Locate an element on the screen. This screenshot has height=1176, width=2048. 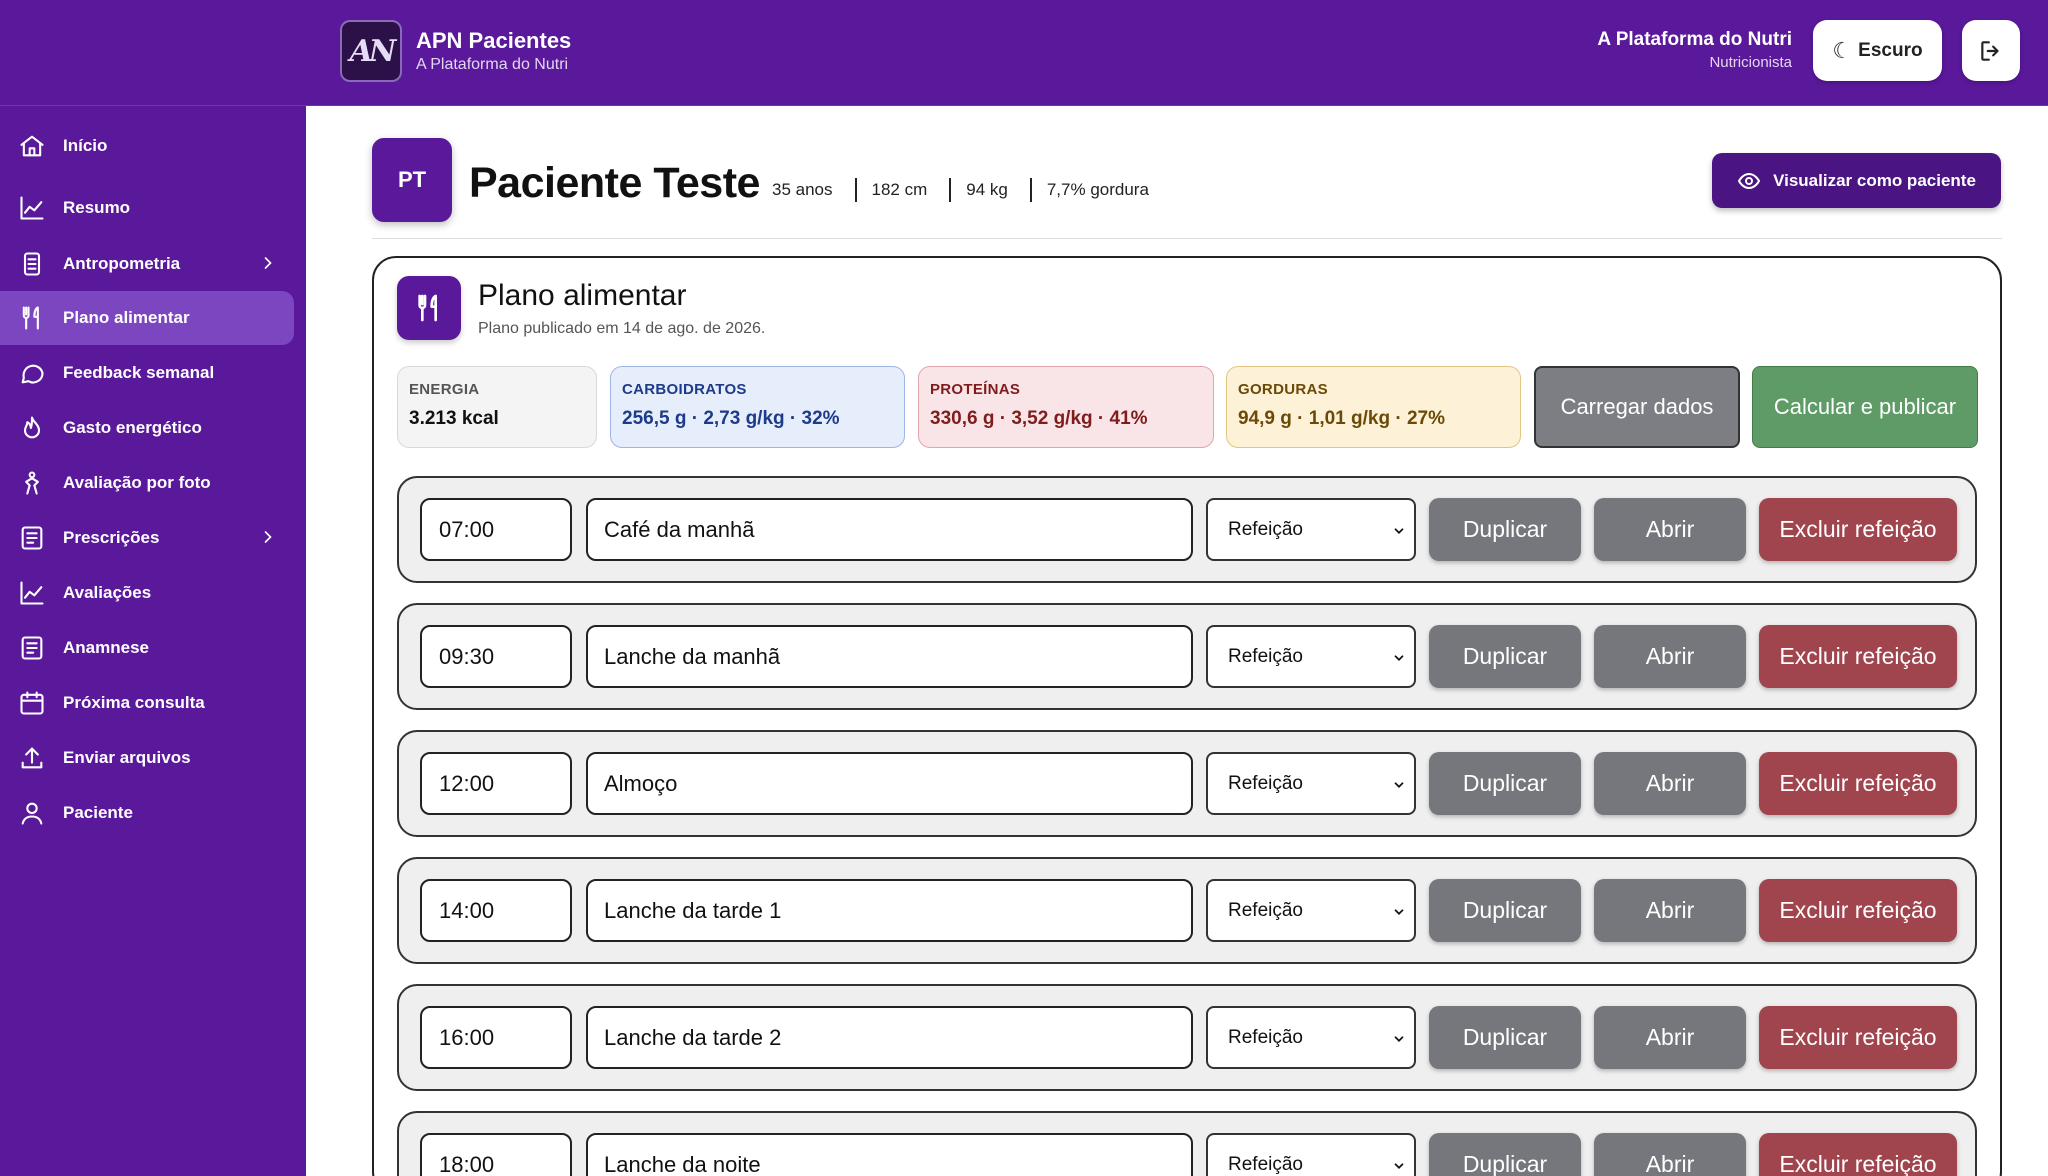
moon-icon: ☾ is located at coordinates (1842, 50).